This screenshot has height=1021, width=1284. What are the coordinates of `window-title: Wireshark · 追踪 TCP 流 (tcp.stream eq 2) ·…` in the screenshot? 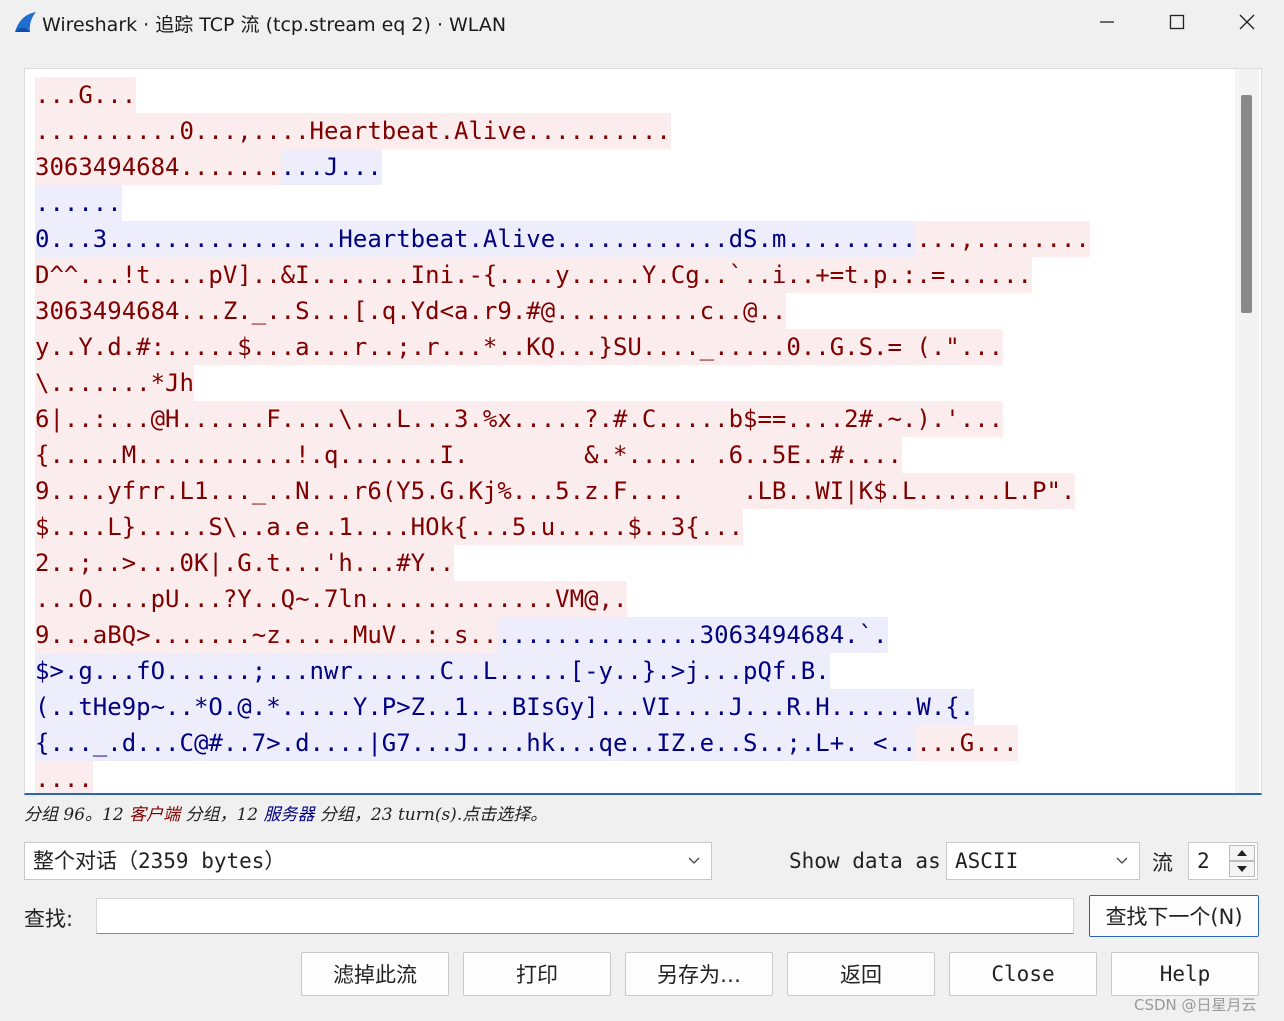 It's located at (274, 25).